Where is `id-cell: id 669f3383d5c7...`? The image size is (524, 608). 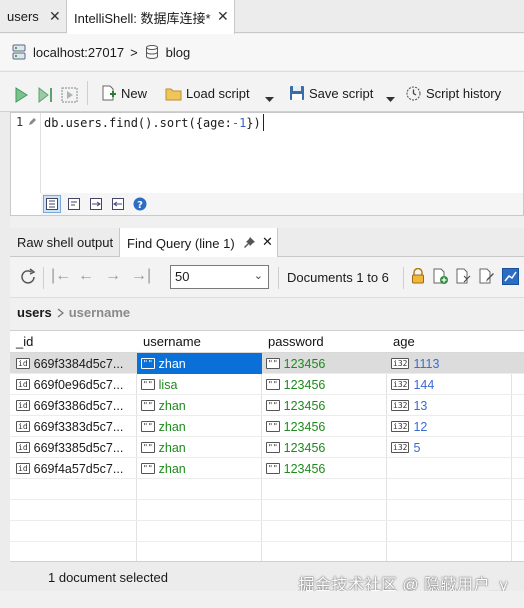
id-cell: id 669f3383d5c7... is located at coordinates (76, 426).